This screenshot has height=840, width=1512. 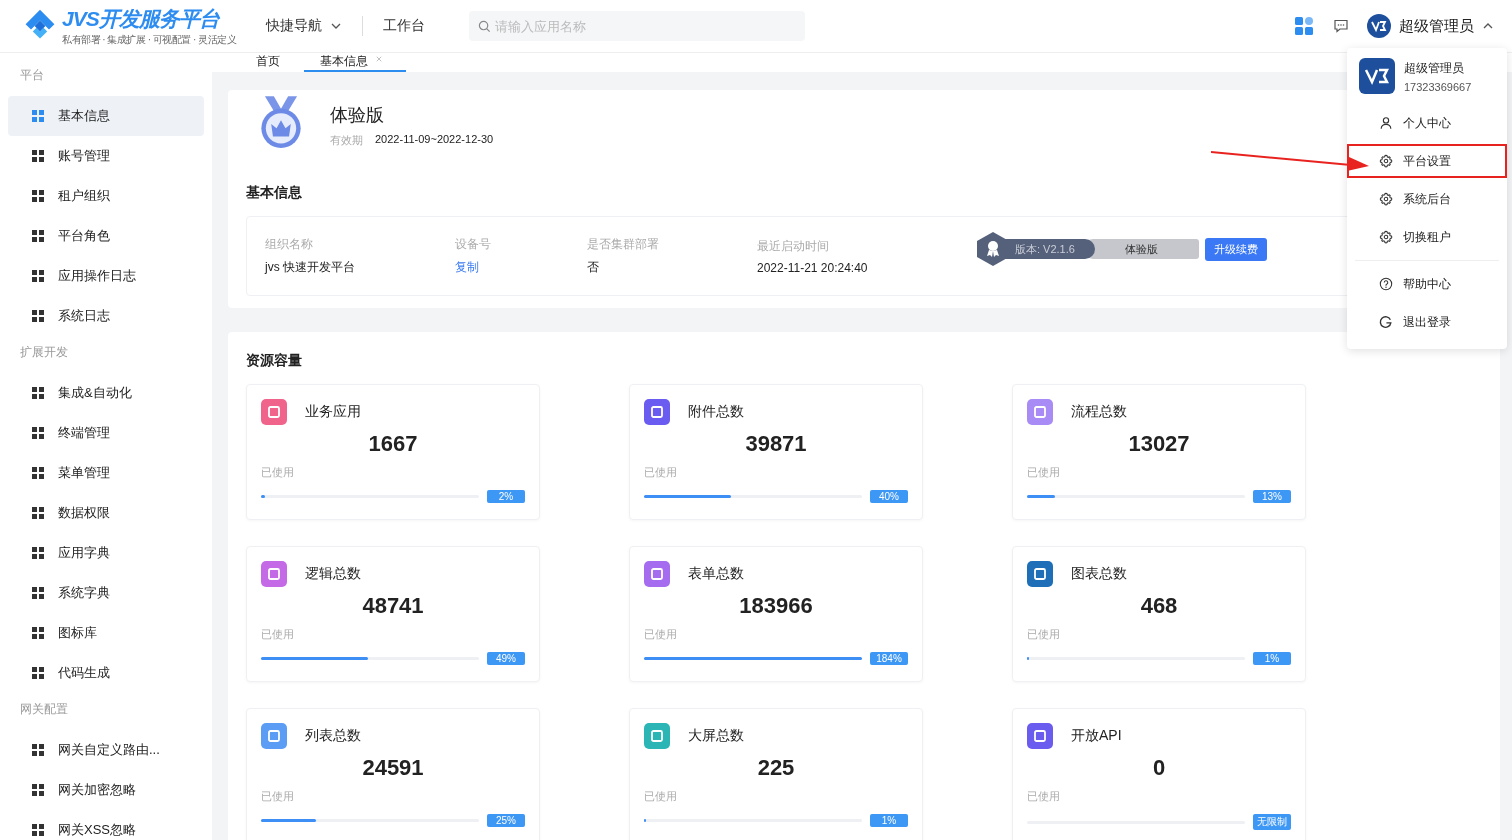 I want to click on sidebar-item: 集成&自动化, so click(x=106, y=393).